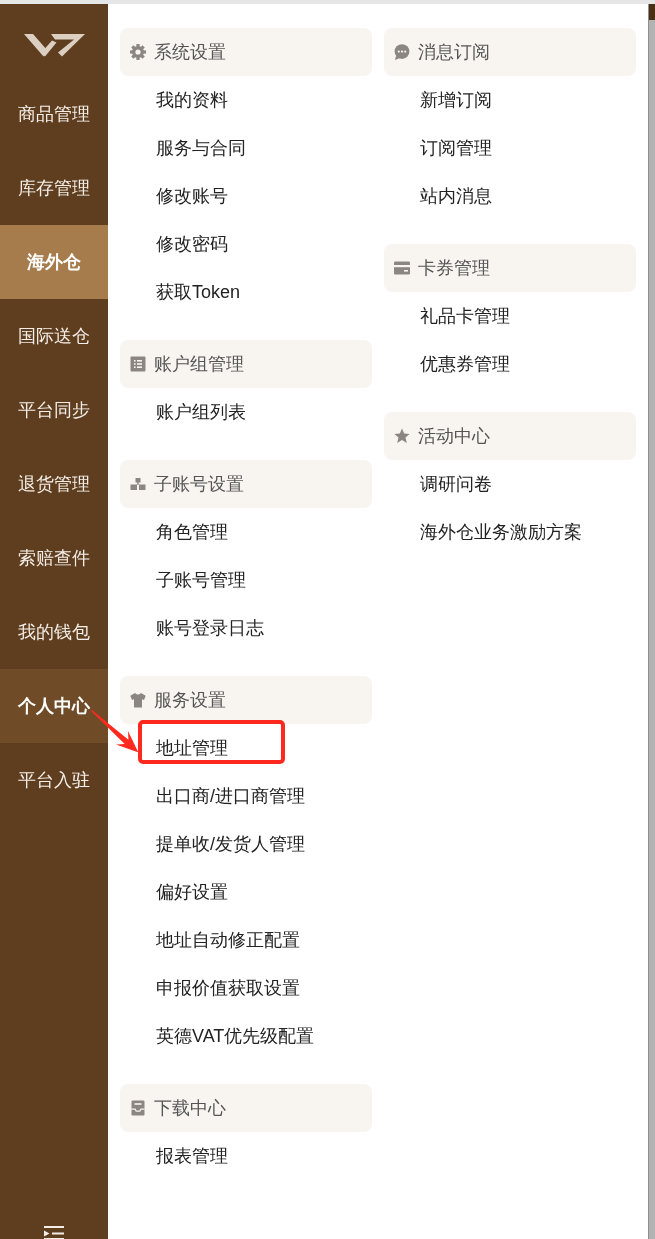 This screenshot has width=655, height=1239. Describe the element at coordinates (54, 262) in the screenshot. I see `sidebar-item: 海外仓` at that location.